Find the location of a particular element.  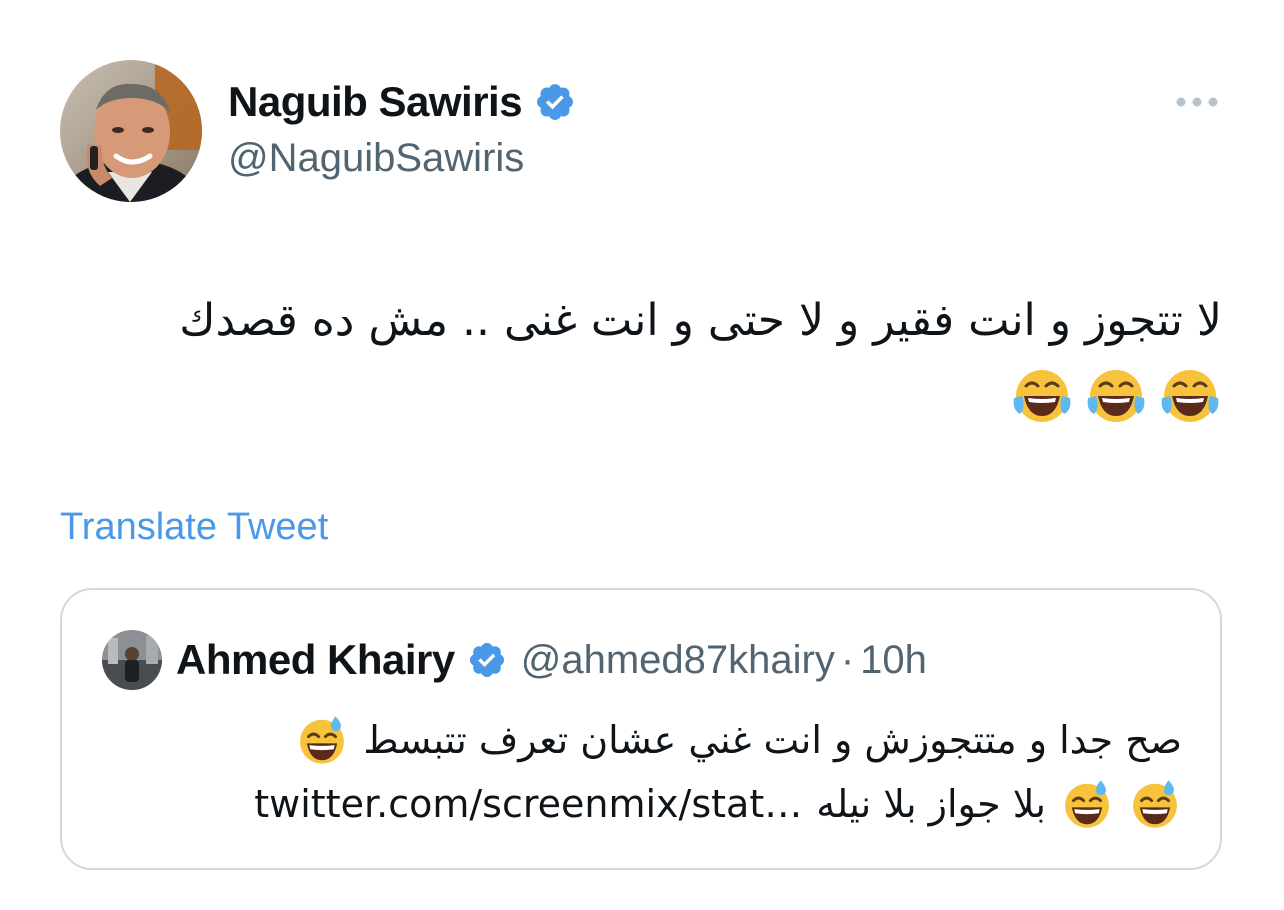

quoted-author-avatar is located at coordinates (132, 660).